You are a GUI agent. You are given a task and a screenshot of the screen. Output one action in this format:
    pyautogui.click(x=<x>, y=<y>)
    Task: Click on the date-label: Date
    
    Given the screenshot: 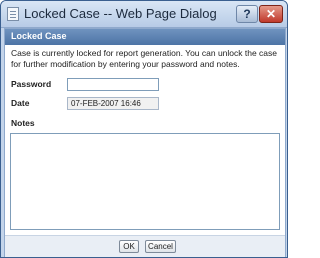 What is the action you would take?
    pyautogui.click(x=20, y=103)
    